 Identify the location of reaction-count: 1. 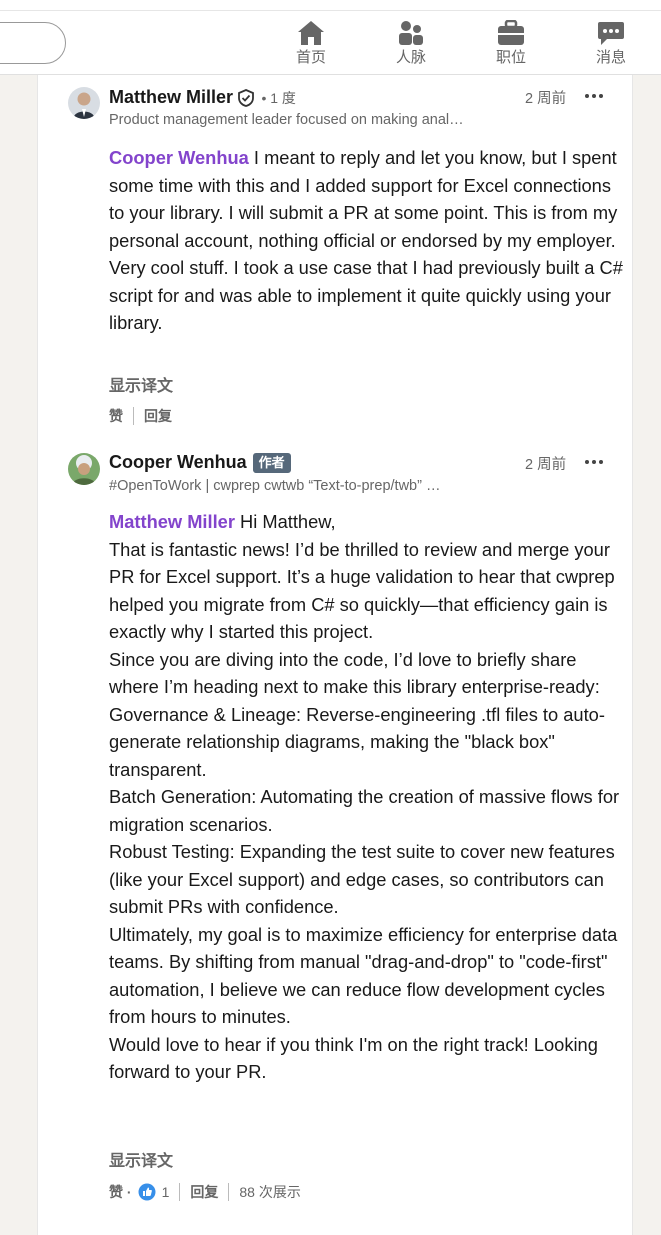
(166, 1192).